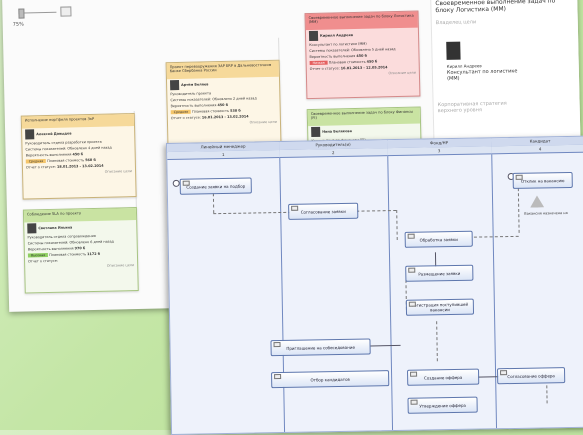 This screenshot has width=583, height=435. What do you see at coordinates (21, 13) in the screenshot?
I see `zoom-slider-handle` at bounding box center [21, 13].